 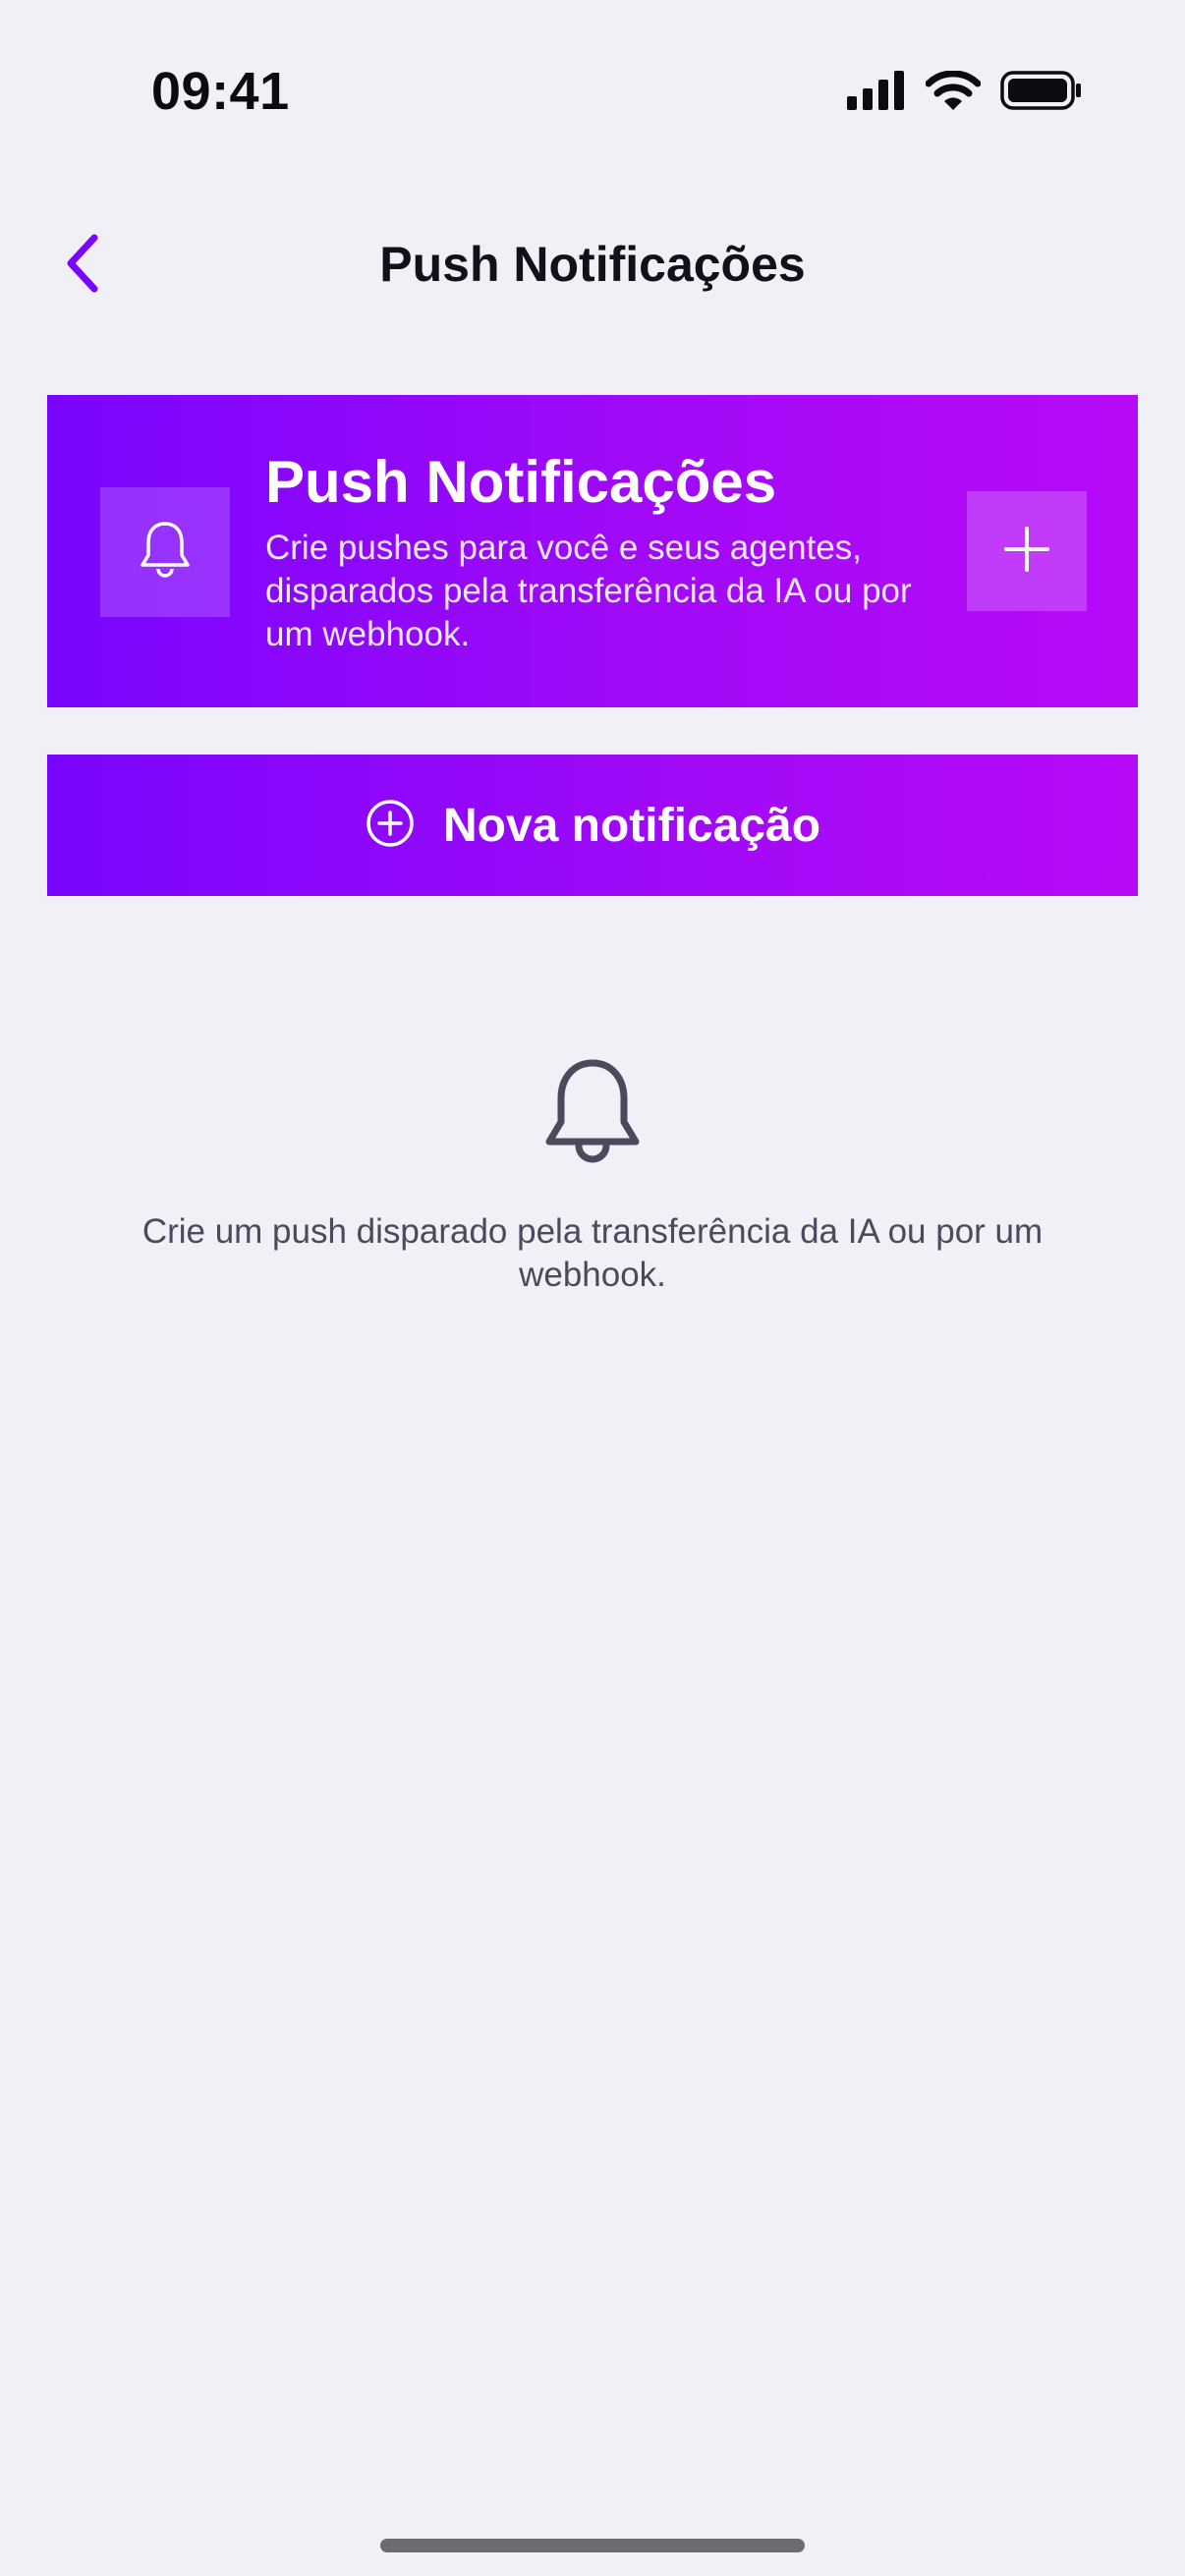 I want to click on empty-state-bell-icon, so click(x=592, y=1116).